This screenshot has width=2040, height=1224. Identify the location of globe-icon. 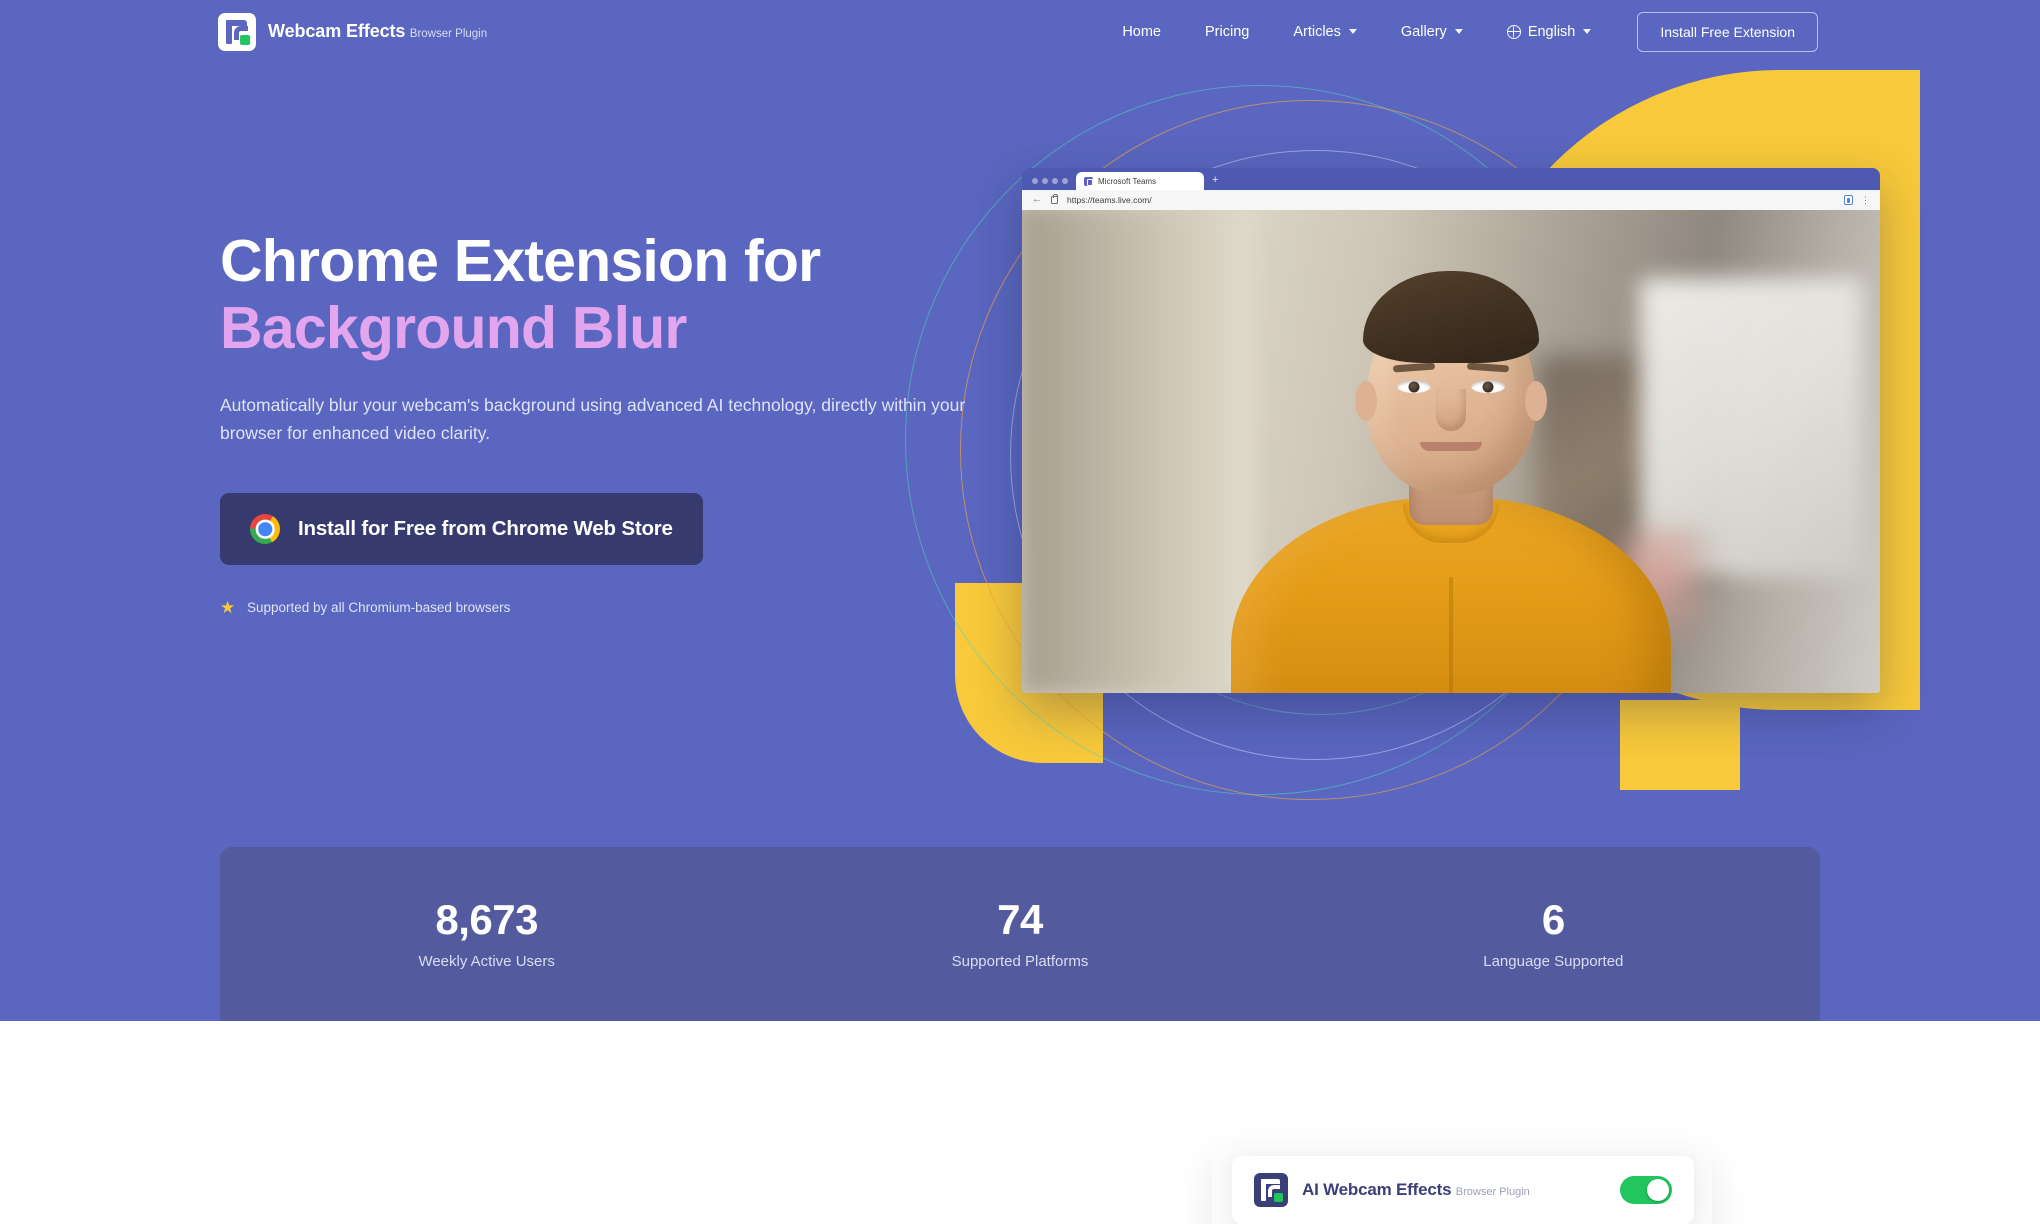
(1513, 31).